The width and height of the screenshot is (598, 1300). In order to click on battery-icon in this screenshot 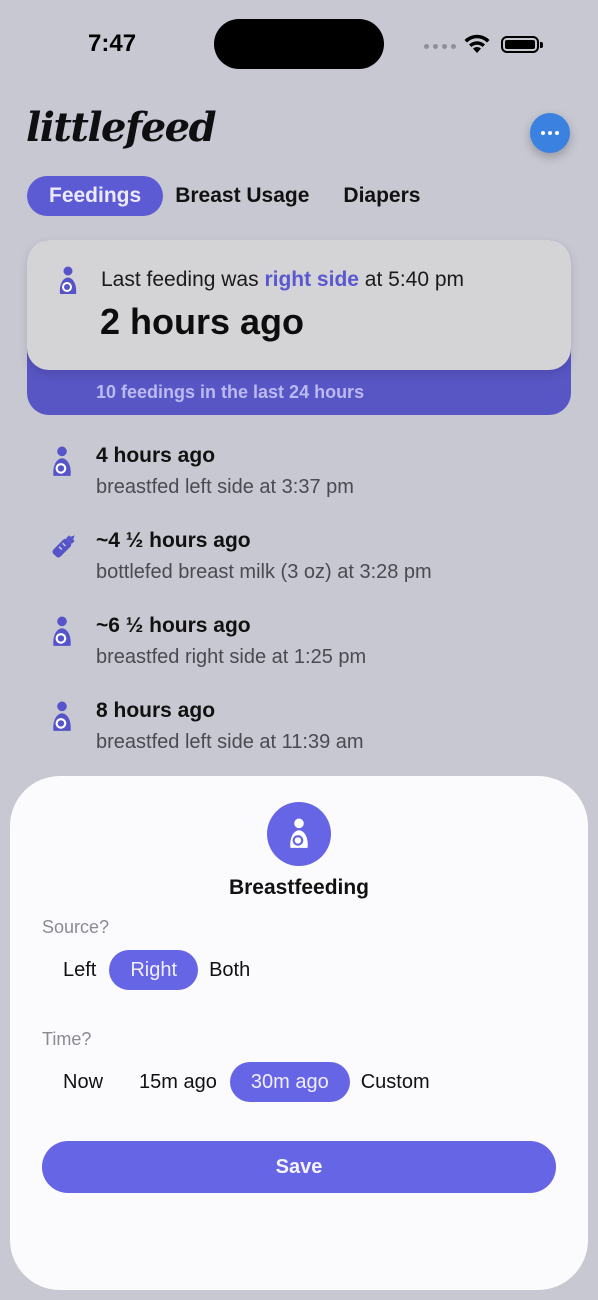, I will do `click(522, 44)`.